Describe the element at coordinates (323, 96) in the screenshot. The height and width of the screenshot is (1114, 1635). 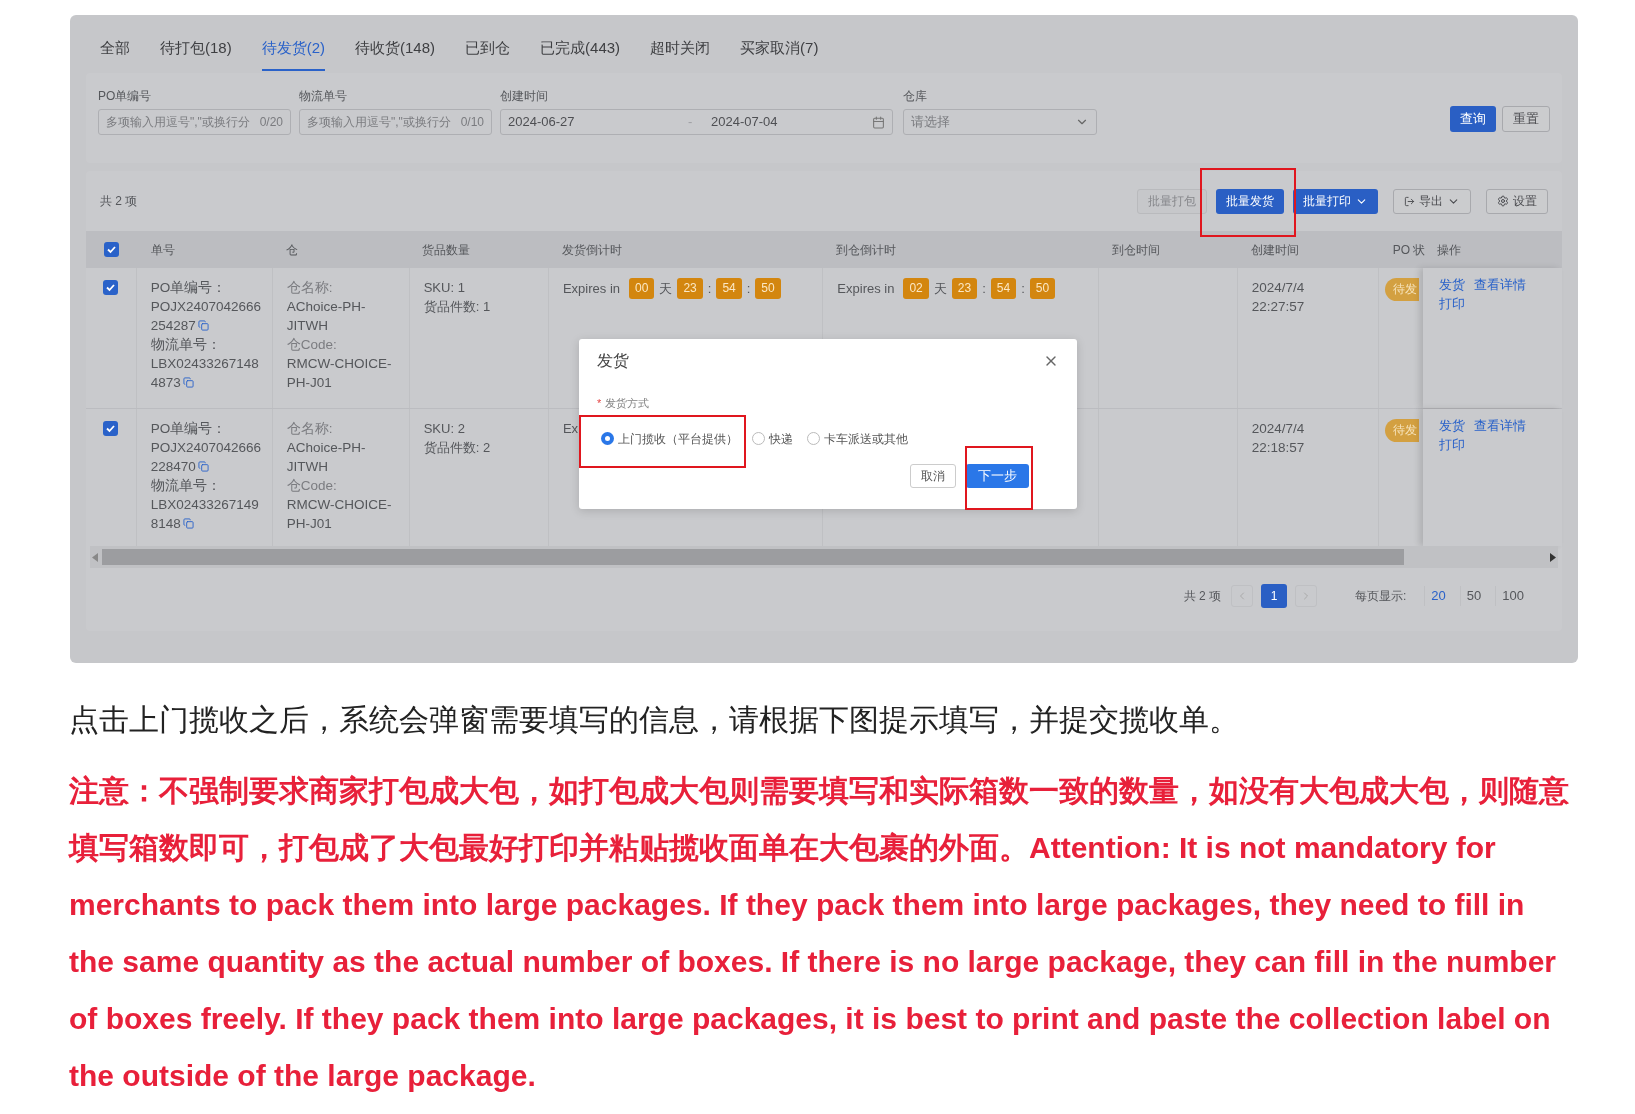
I see `filter-label: 物流单号` at that location.